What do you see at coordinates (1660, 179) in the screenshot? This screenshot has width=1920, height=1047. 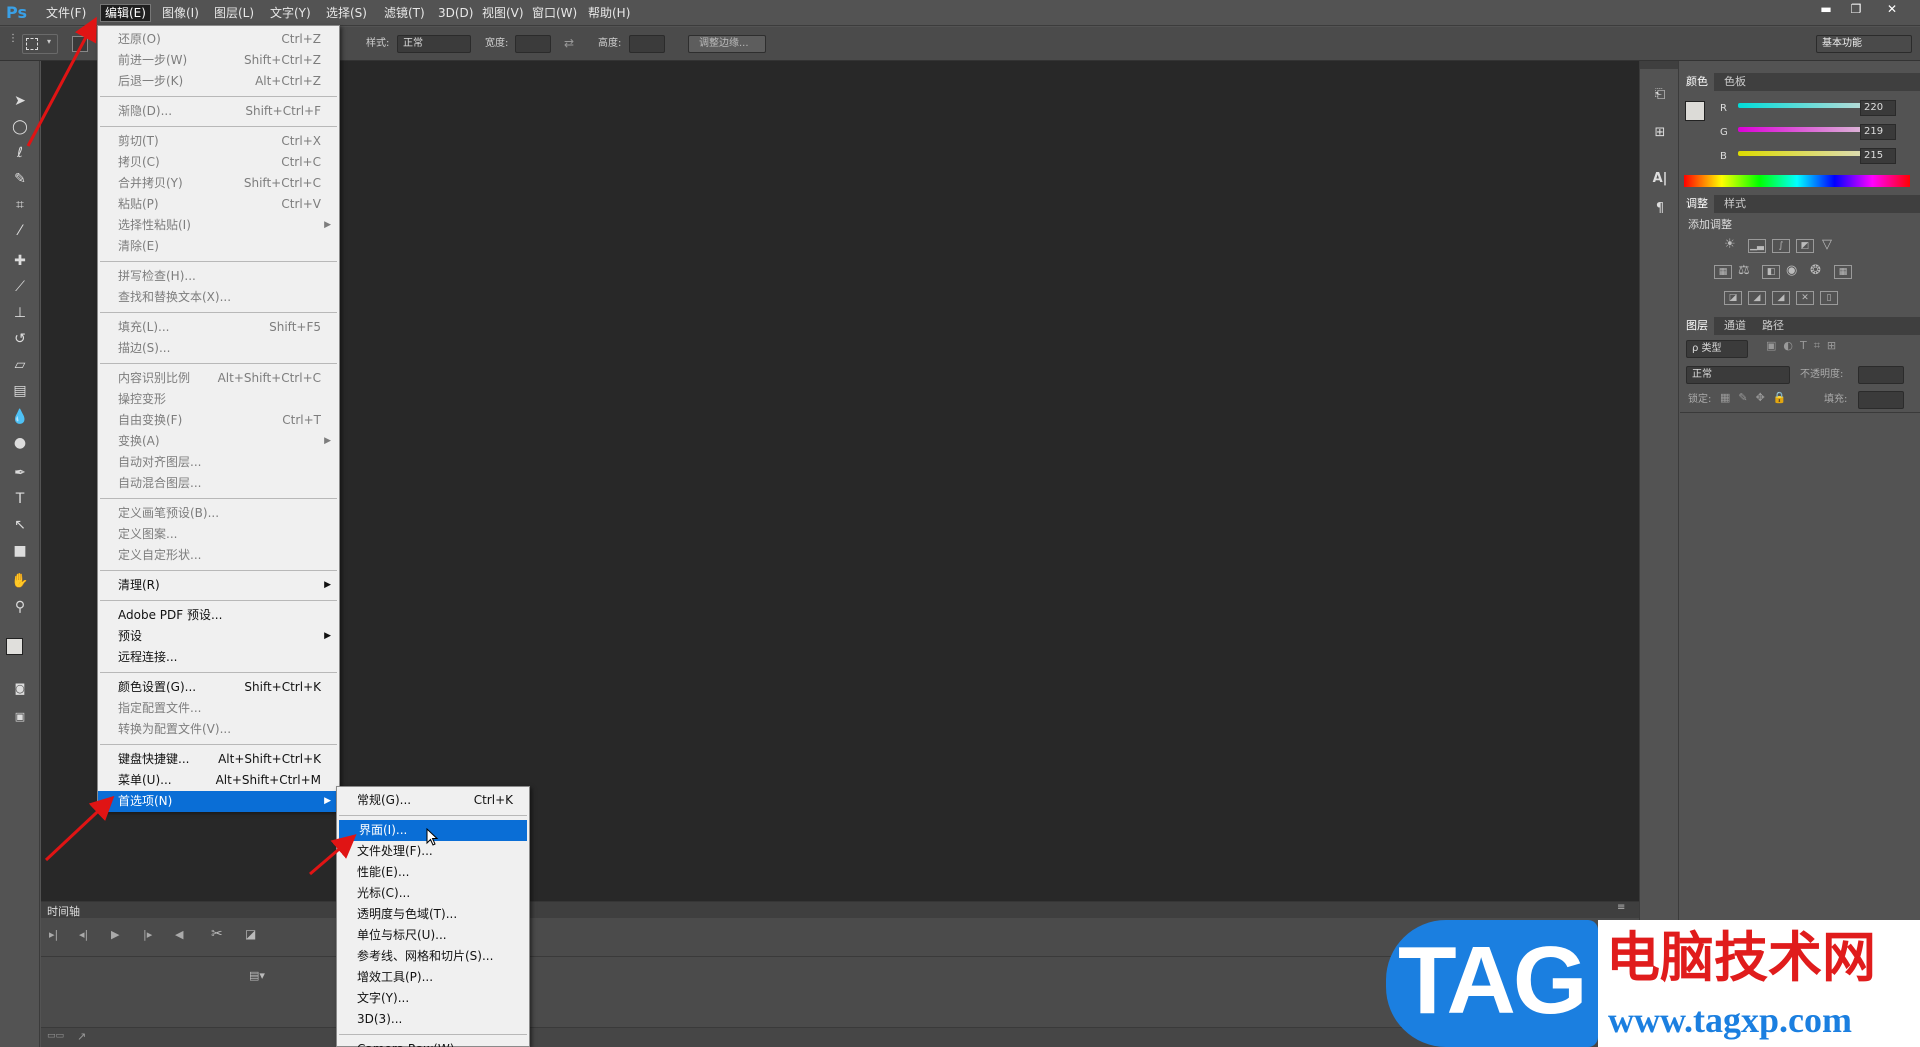 I see `character-icon: A|` at bounding box center [1660, 179].